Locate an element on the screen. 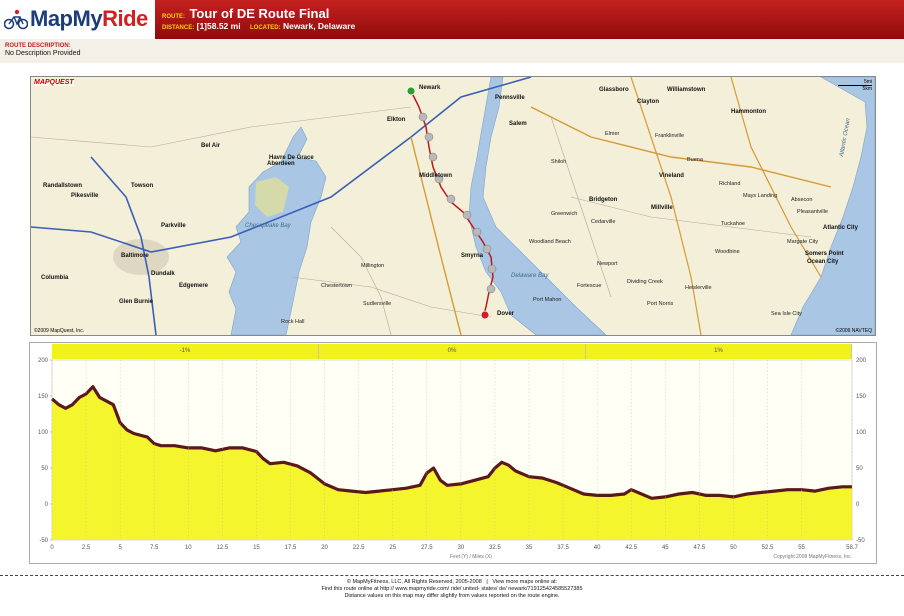 The image size is (904, 616). map-copyright: ©2009 MapQuest, Inc. is located at coordinates (59, 331).